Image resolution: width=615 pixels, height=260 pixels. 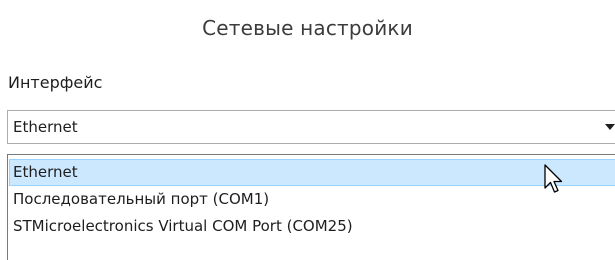 What do you see at coordinates (45, 172) in the screenshot?
I see `dropdown-option-label: Ethernet` at bounding box center [45, 172].